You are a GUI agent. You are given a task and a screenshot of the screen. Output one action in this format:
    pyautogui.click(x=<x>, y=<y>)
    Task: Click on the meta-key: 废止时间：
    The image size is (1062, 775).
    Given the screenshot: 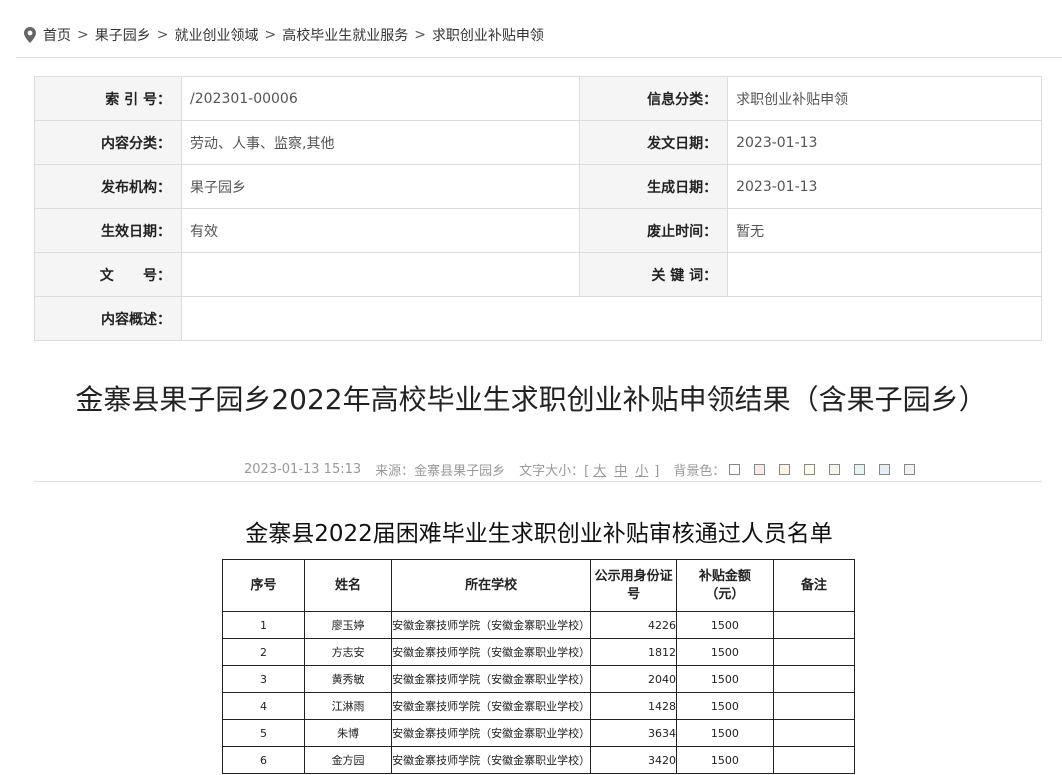 What is the action you would take?
    pyautogui.click(x=654, y=230)
    